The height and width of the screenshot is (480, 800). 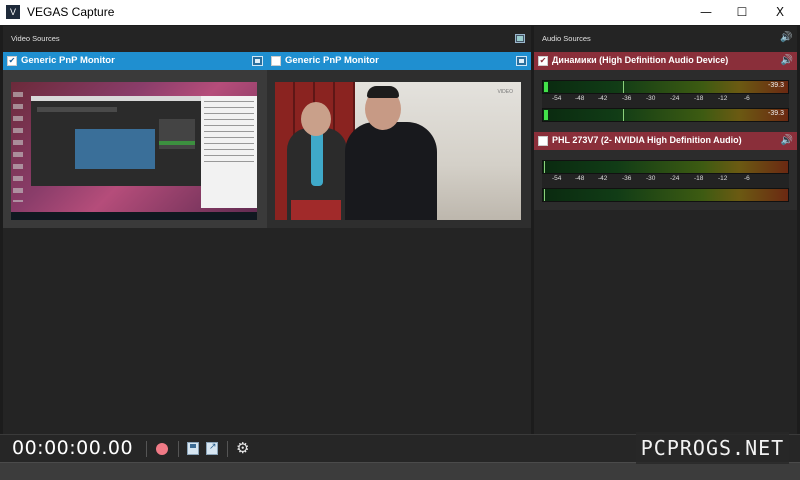 What do you see at coordinates (520, 38) in the screenshot?
I see `video-view-toggle-icon` at bounding box center [520, 38].